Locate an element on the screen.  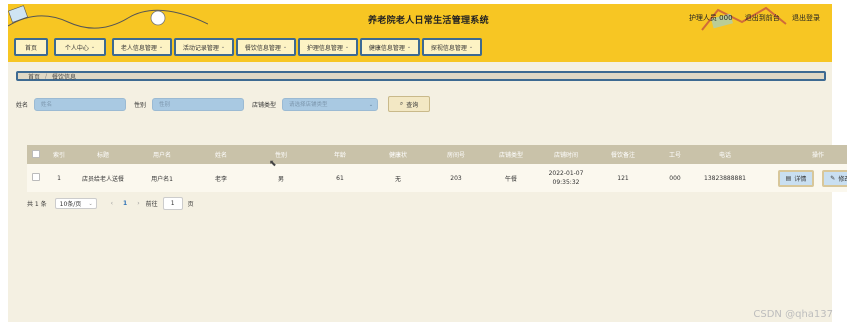
breadcrumb-home: 首页 is located at coordinates (34, 76).